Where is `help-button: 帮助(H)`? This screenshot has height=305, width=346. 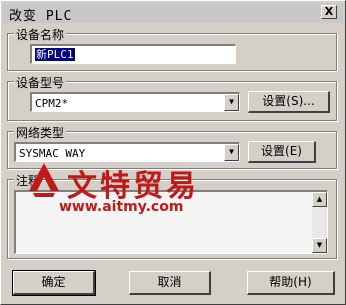
help-button: 帮助(H) is located at coordinates (291, 283).